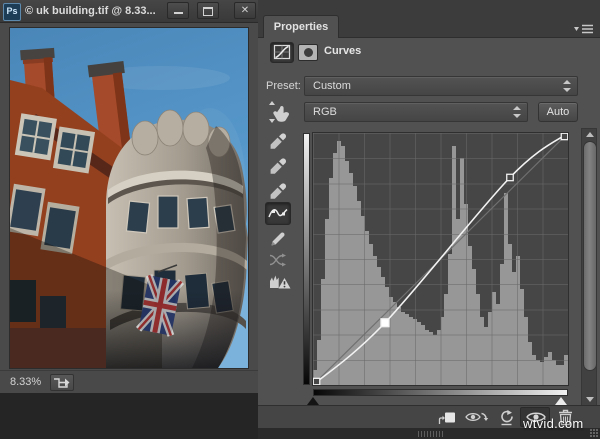 The height and width of the screenshot is (439, 600). I want to click on targeted-adjustment-tool, so click(279, 112).